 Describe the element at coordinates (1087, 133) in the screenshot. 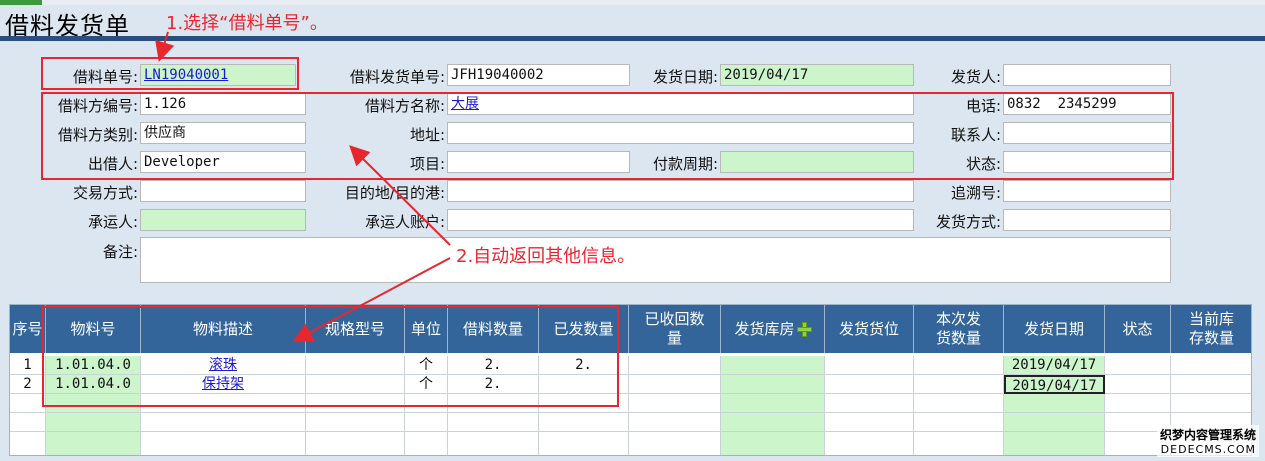

I see `contact-field` at that location.